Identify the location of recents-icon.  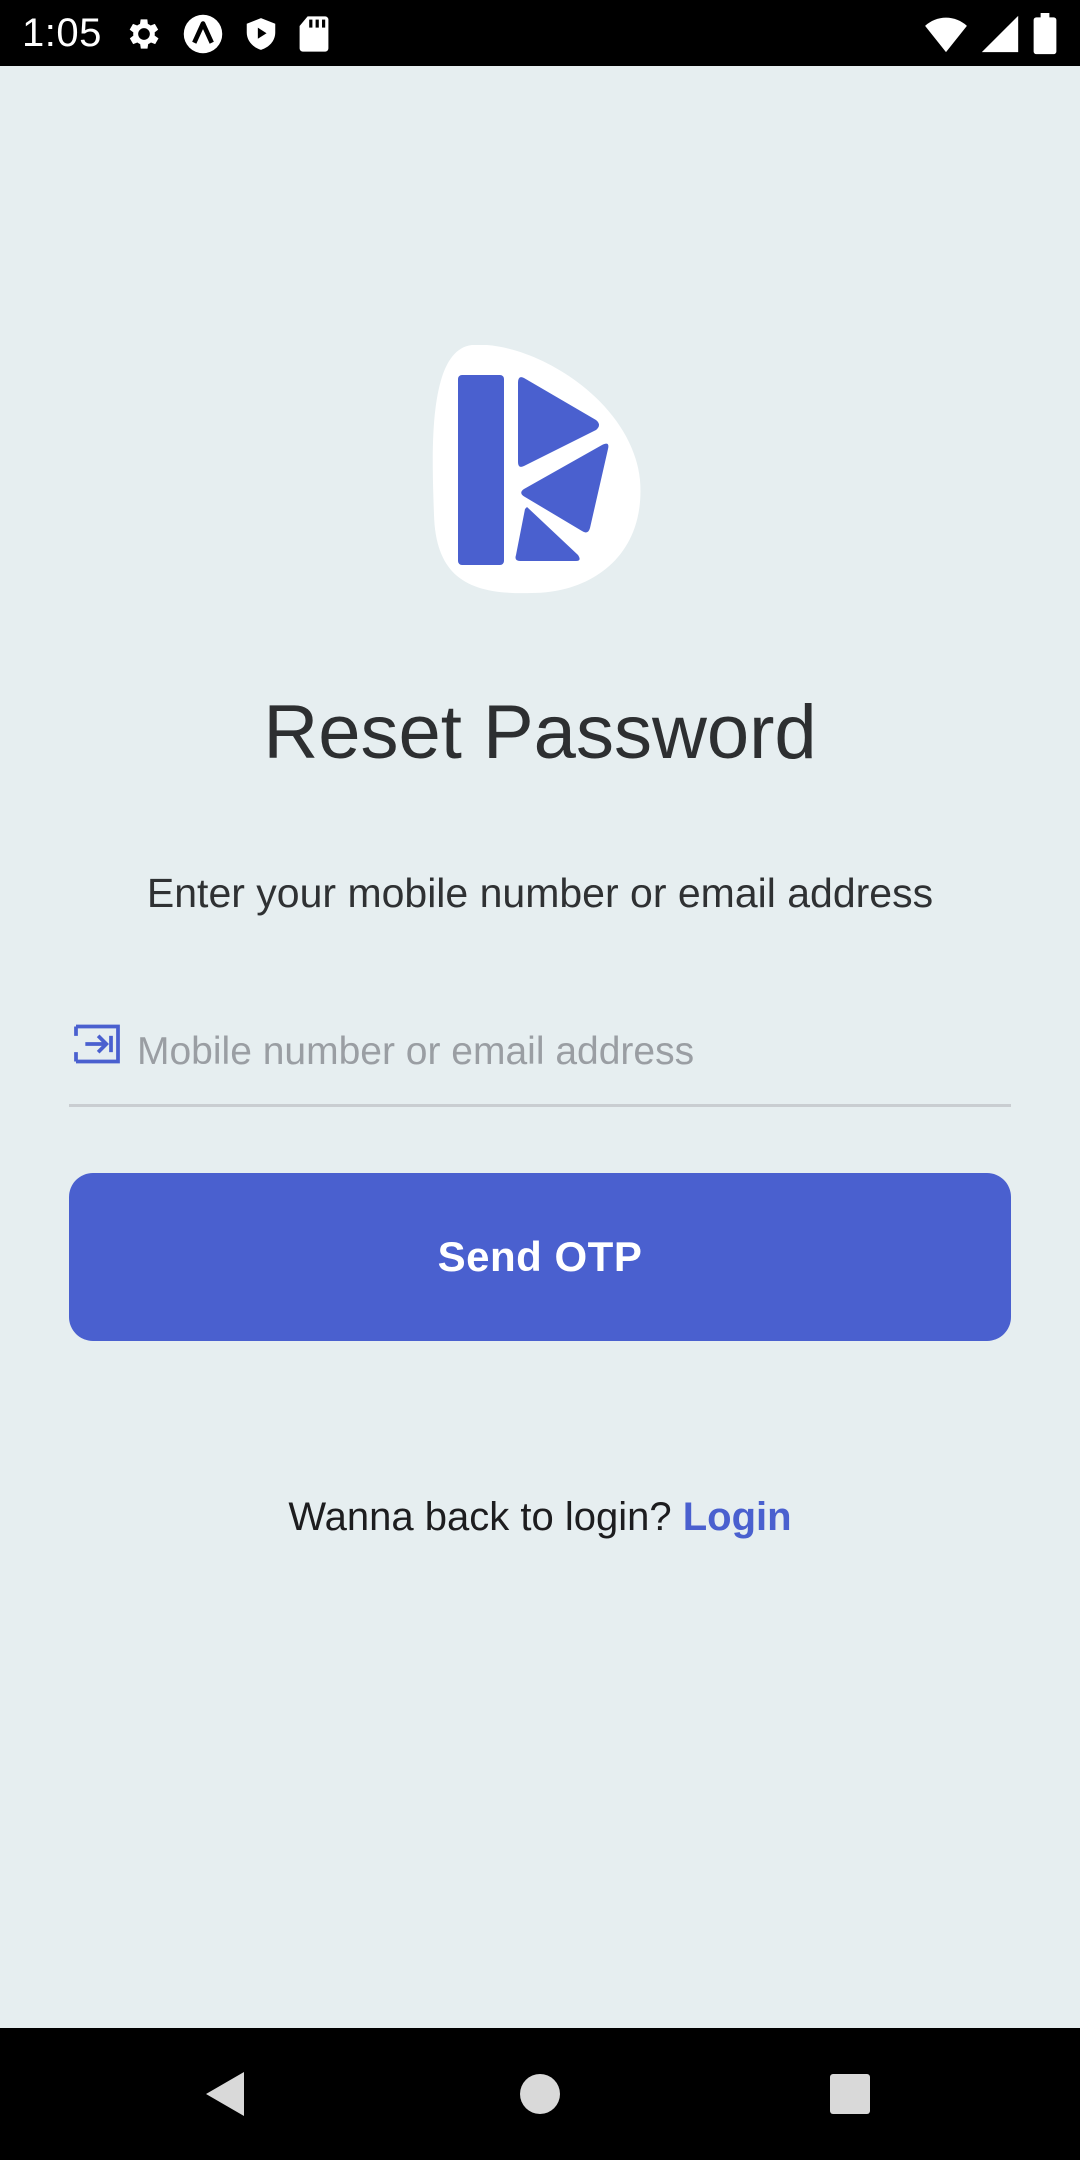
(850, 2094).